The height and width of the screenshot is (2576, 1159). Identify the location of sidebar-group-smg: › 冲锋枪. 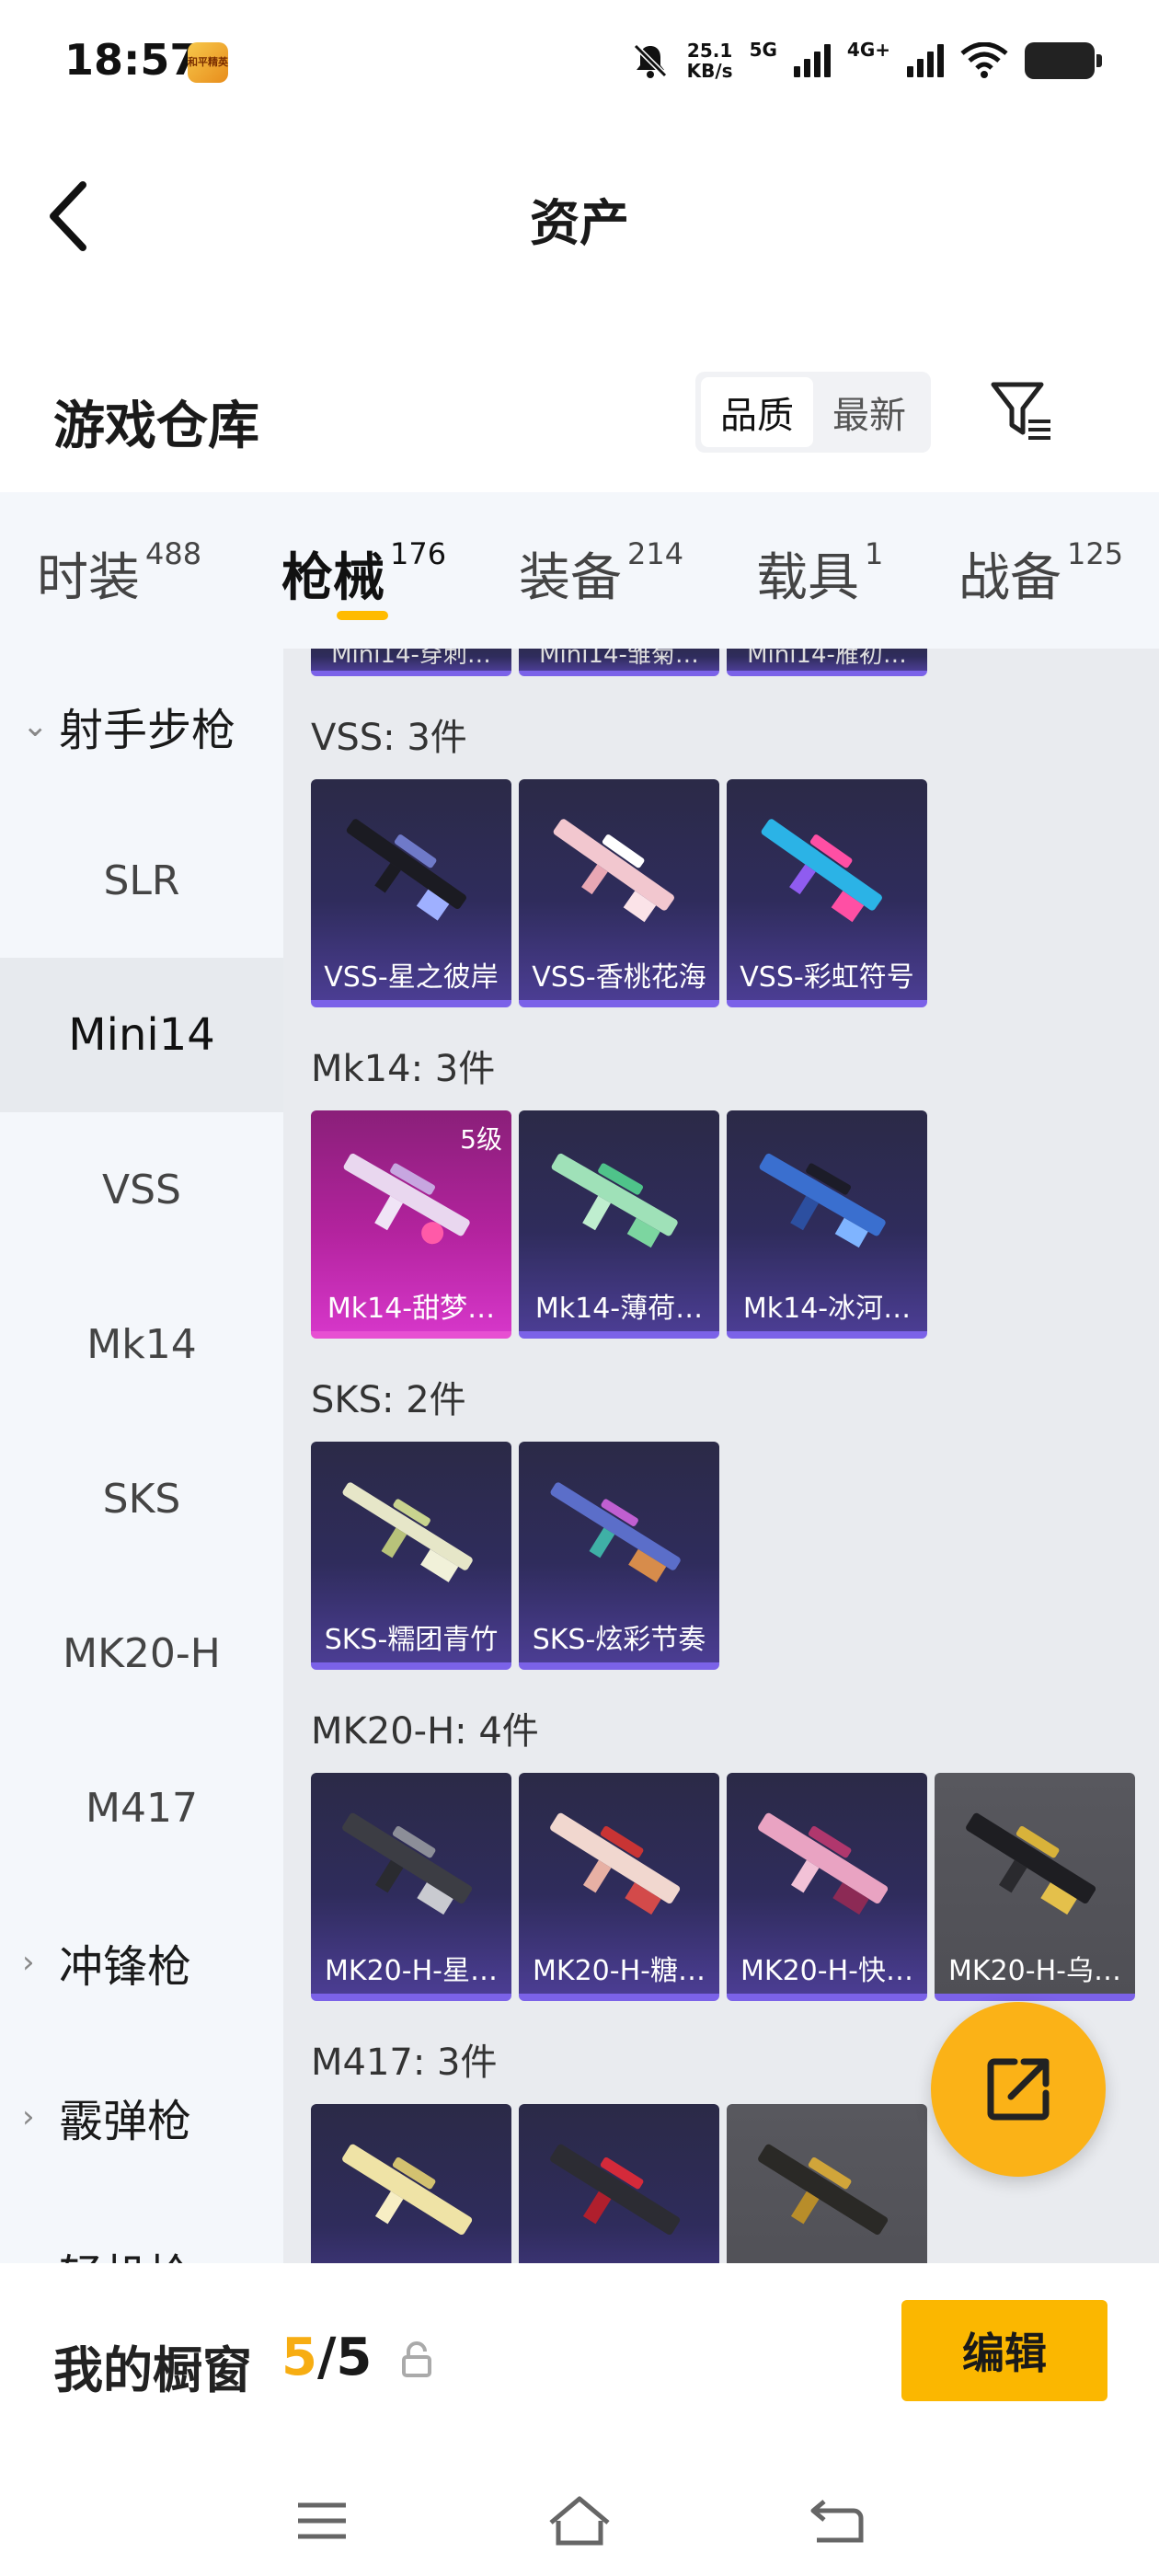
(106, 1962).